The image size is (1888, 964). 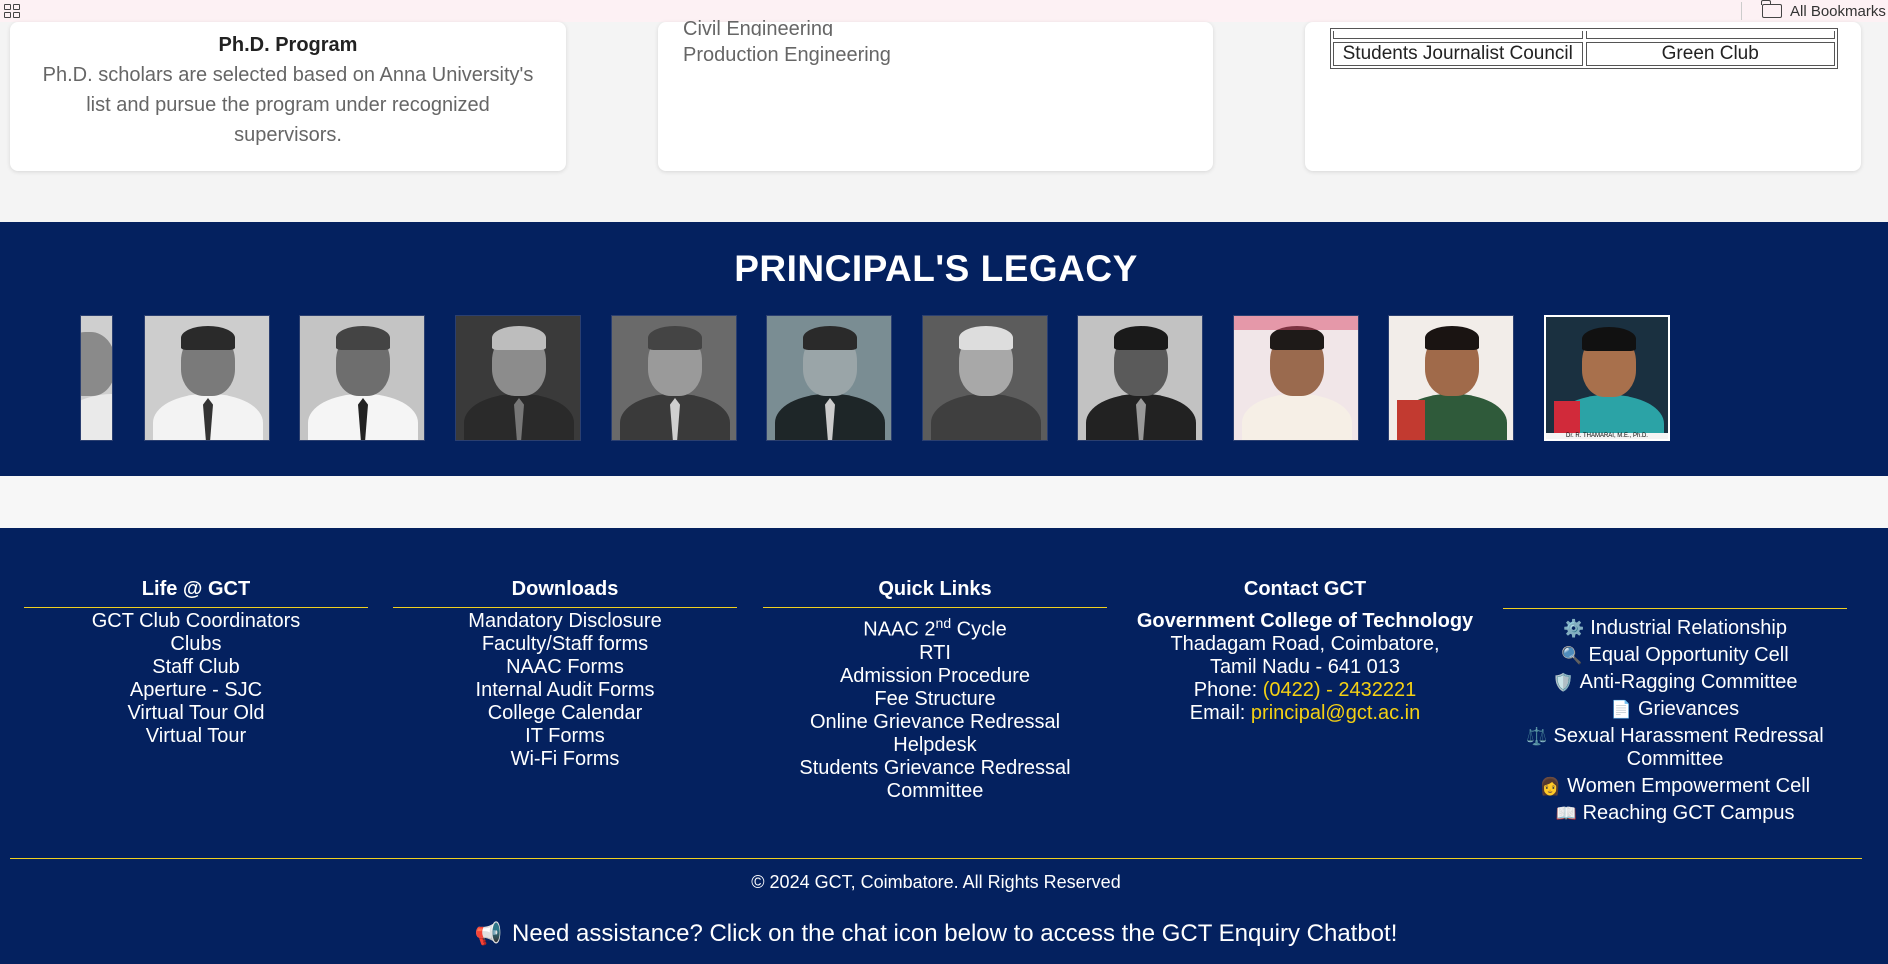 I want to click on all-bookmarks-button: All Bookmarks, so click(x=1823, y=11).